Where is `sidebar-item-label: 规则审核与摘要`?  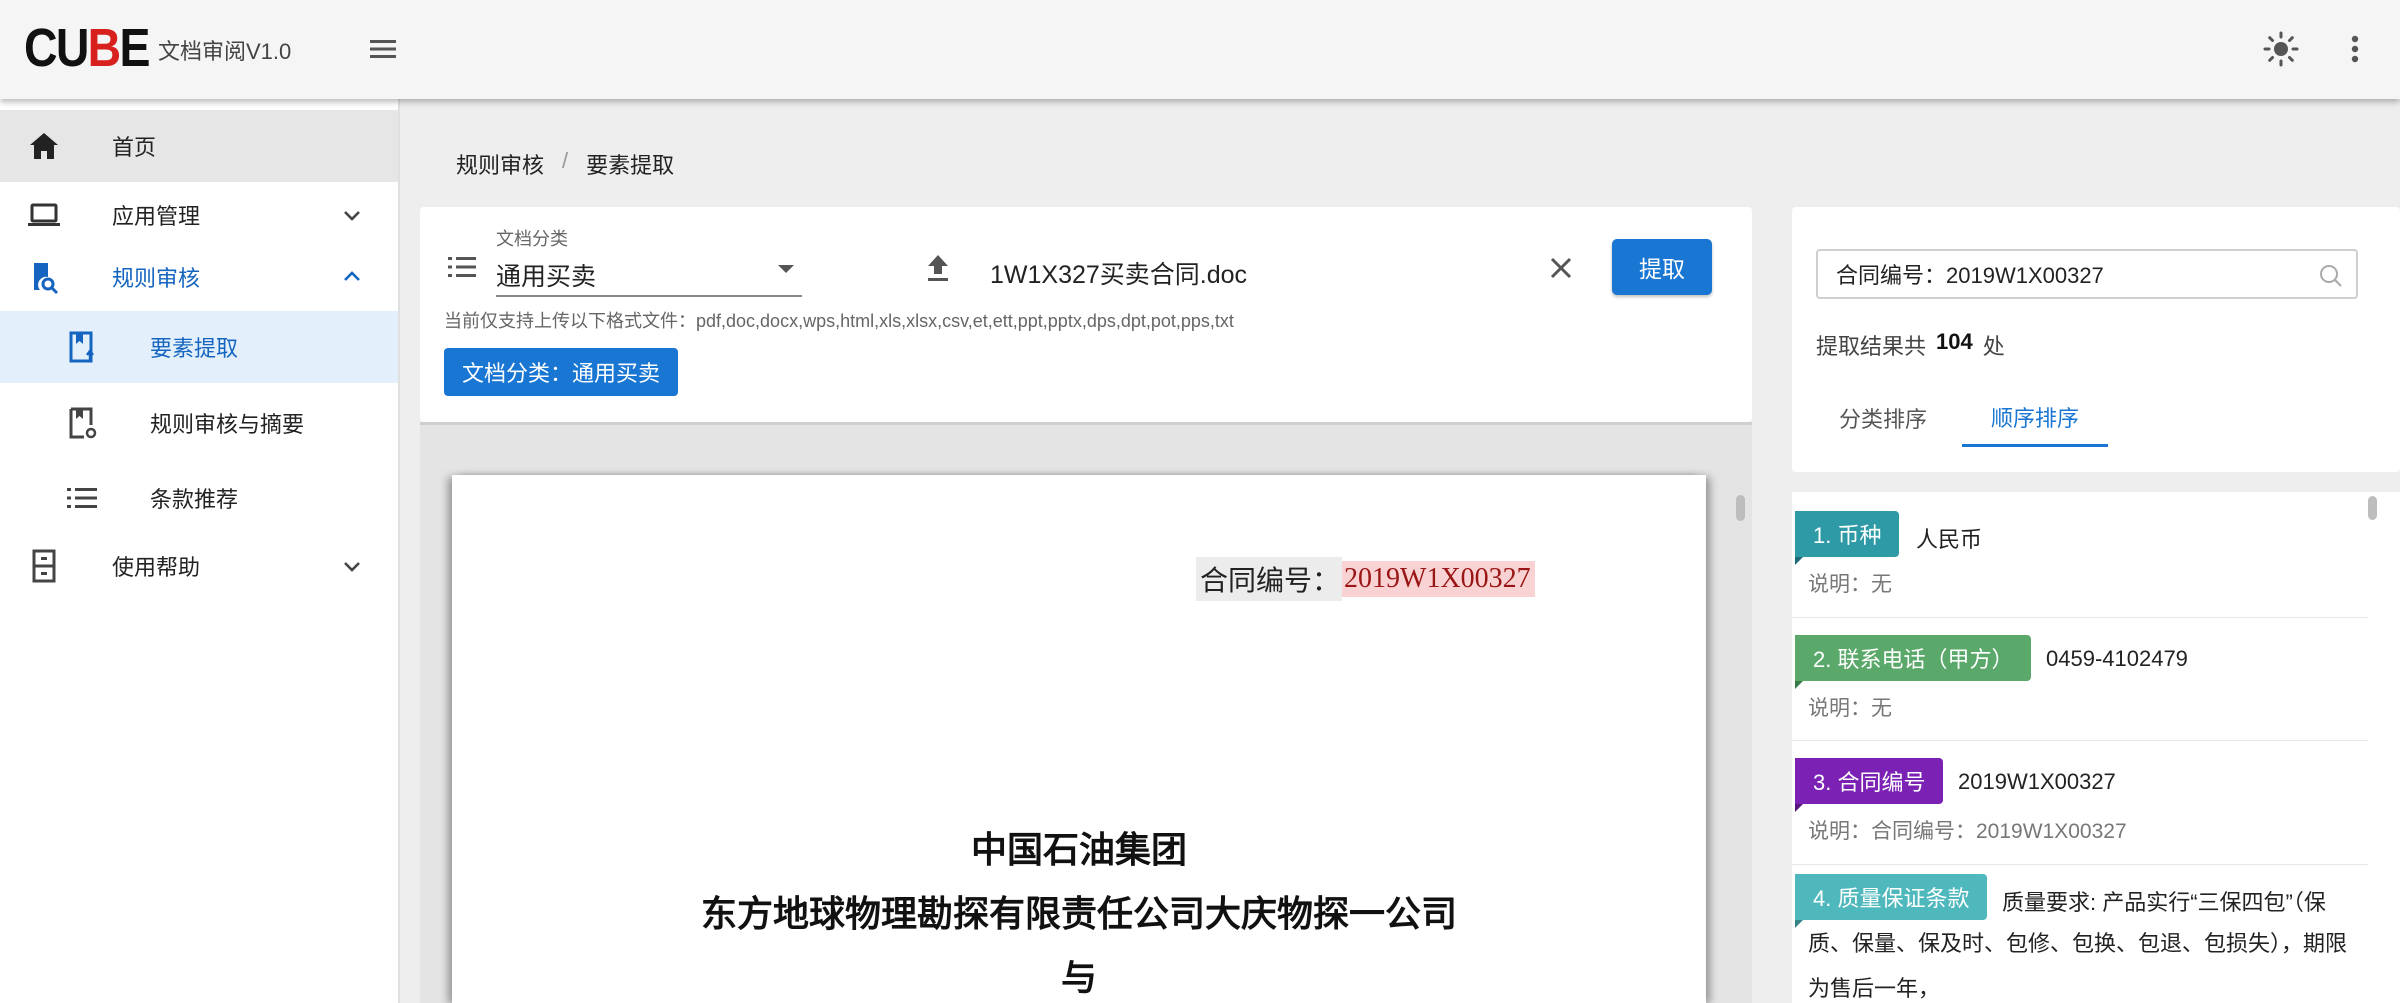
sidebar-item-label: 规则审核与摘要 is located at coordinates (227, 424).